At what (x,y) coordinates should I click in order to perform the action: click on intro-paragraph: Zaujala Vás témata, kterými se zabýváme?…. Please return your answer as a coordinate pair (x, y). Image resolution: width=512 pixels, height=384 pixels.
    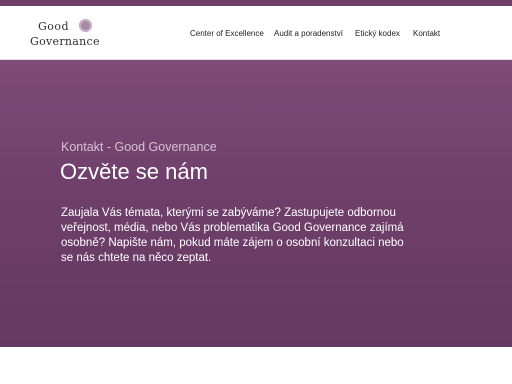
    Looking at the image, I should click on (236, 236).